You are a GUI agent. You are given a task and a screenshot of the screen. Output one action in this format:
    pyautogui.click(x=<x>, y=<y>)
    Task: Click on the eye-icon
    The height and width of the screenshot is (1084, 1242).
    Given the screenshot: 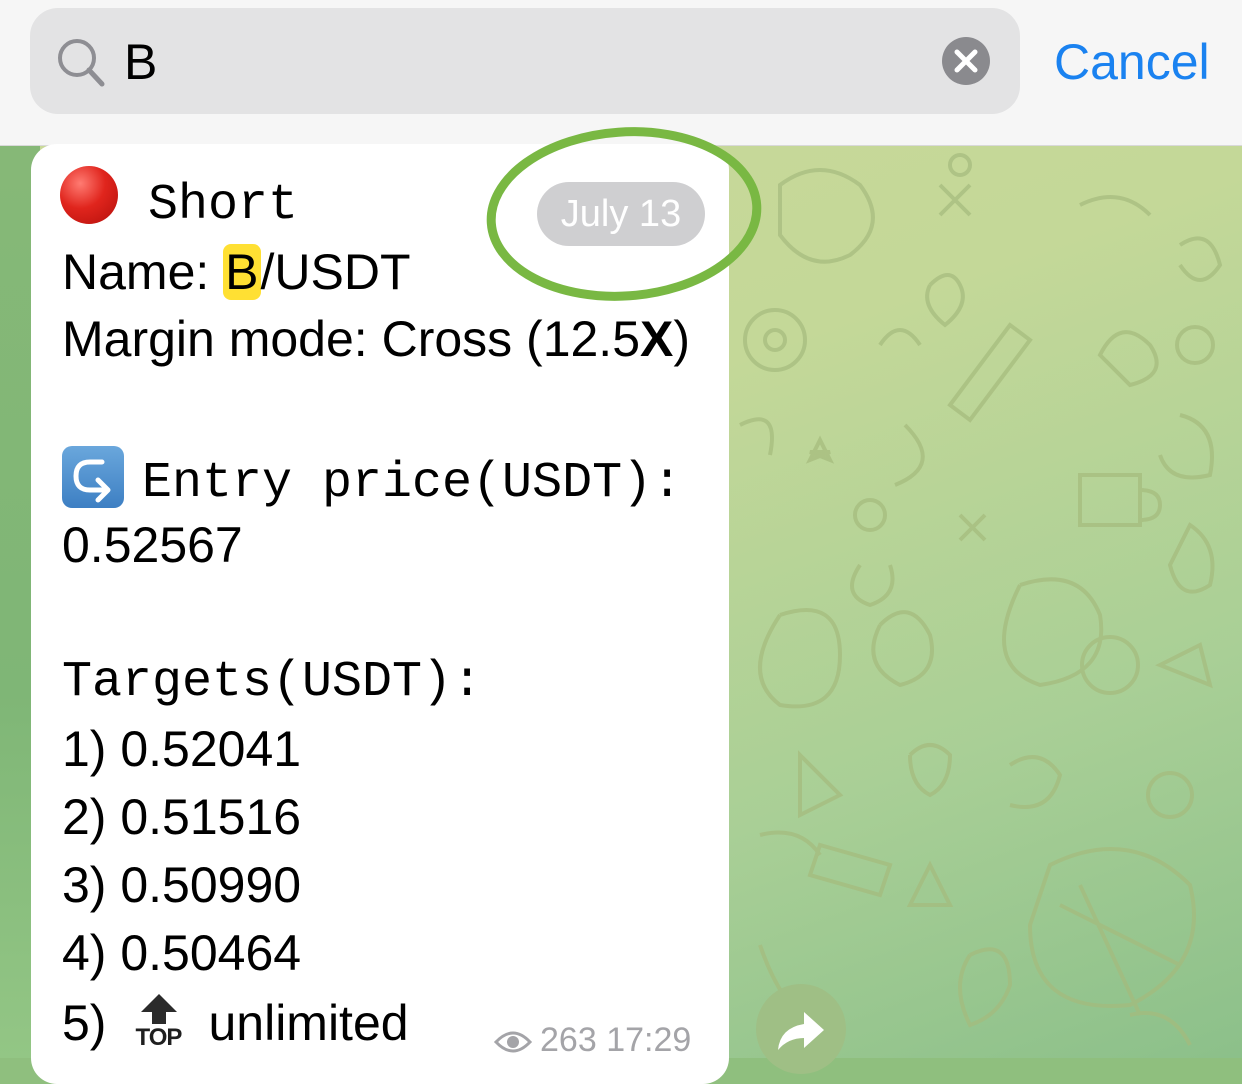 What is the action you would take?
    pyautogui.click(x=513, y=1042)
    